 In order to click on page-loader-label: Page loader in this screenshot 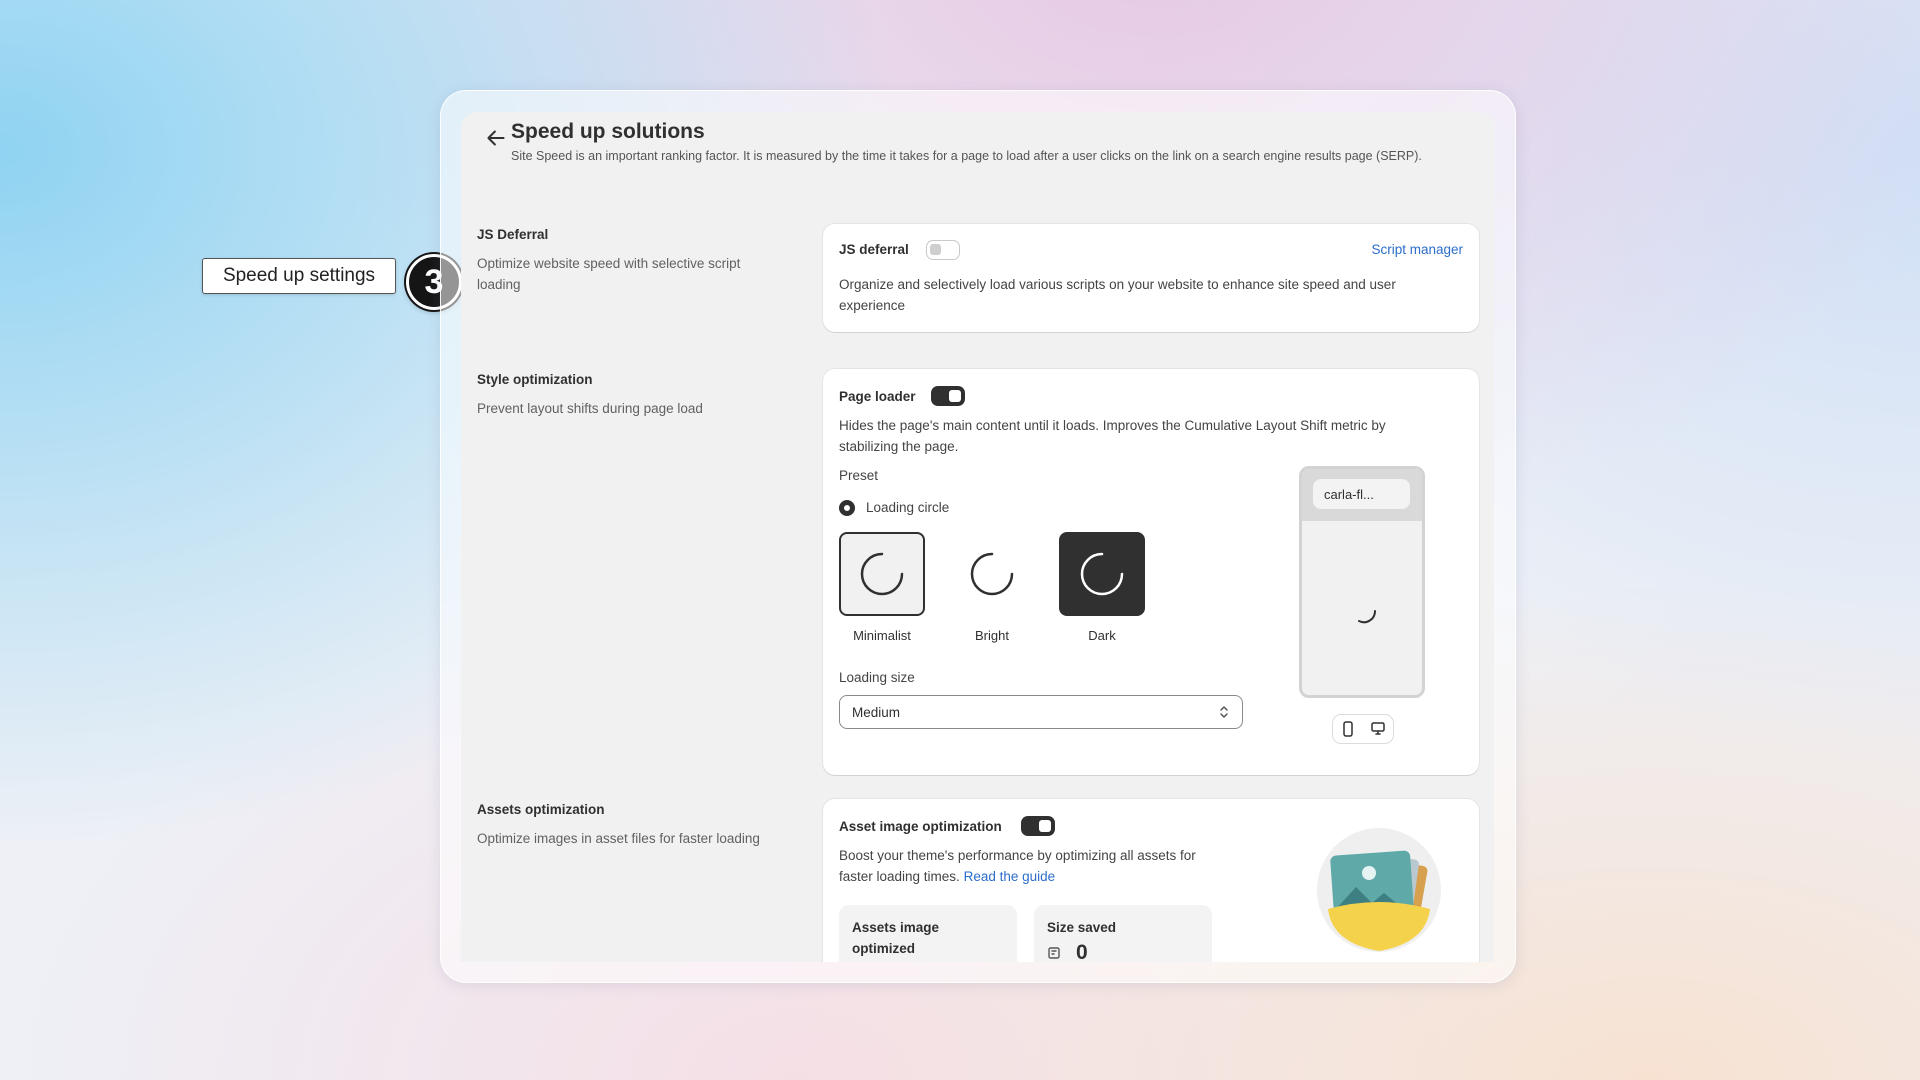, I will do `click(877, 396)`.